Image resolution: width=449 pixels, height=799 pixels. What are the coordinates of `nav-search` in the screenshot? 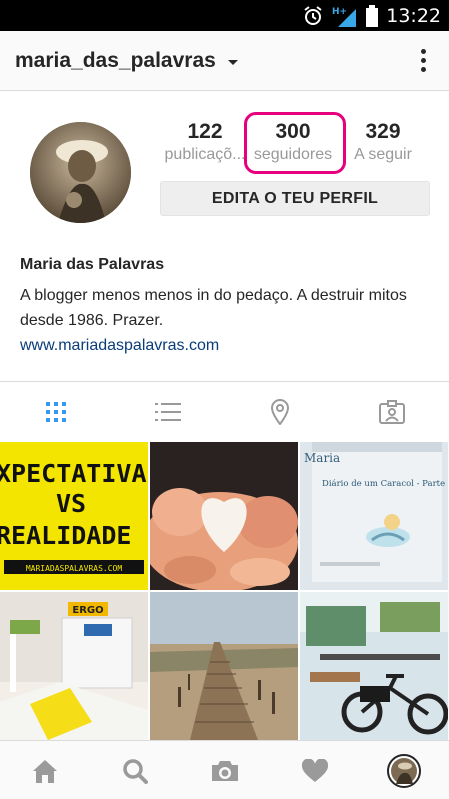 It's located at (135, 770).